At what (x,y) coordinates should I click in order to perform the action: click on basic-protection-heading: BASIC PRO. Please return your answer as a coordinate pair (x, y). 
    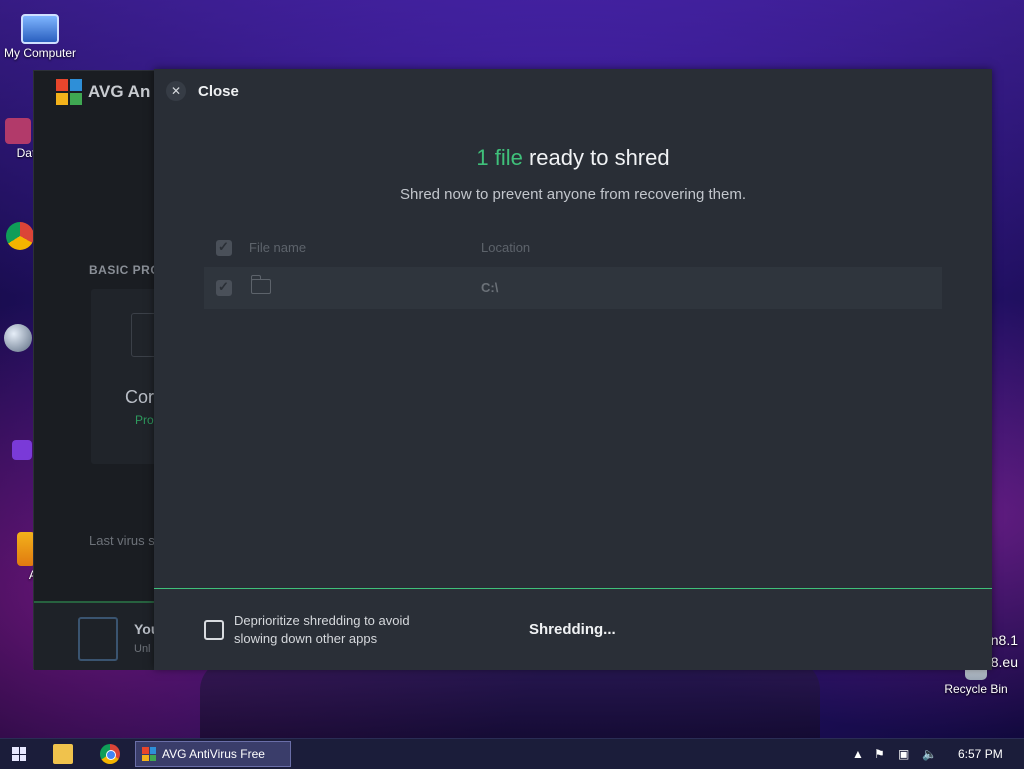
    Looking at the image, I should click on (125, 270).